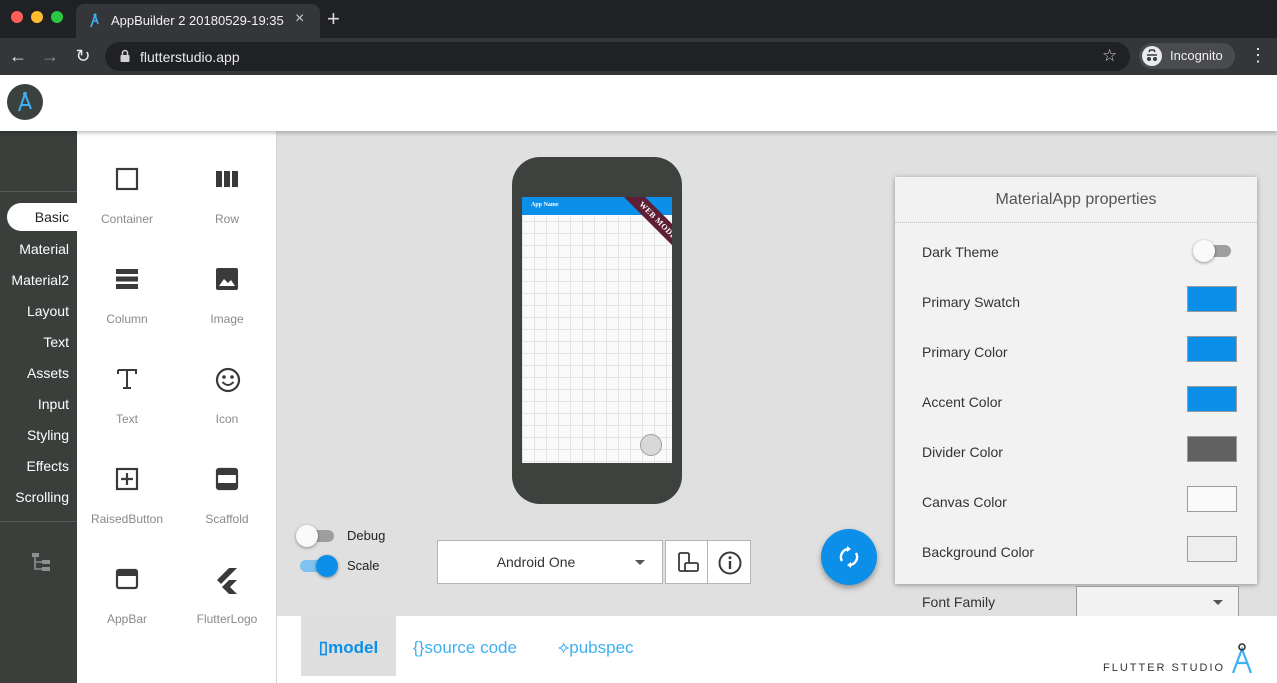  Describe the element at coordinates (17, 17) in the screenshot. I see `close-window-button` at that location.